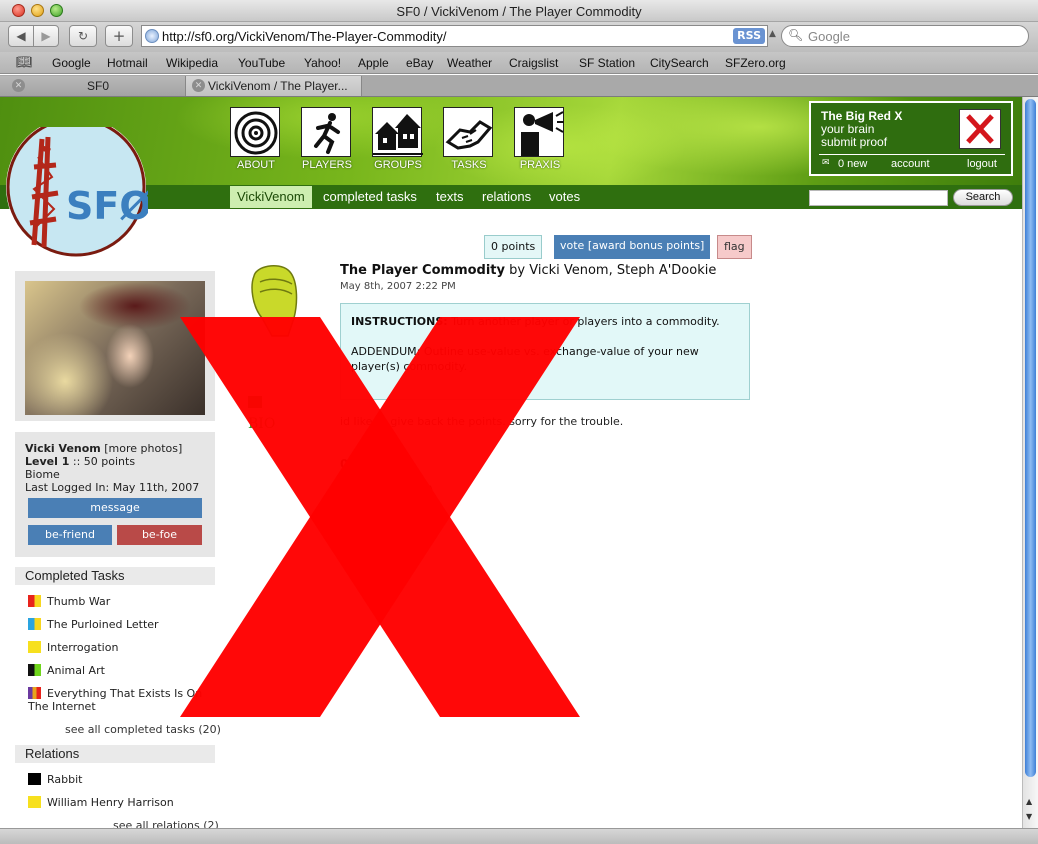 This screenshot has width=1038, height=844. Describe the element at coordinates (1029, 801) in the screenshot. I see `scroll-up-arrow-icon: ▲` at that location.